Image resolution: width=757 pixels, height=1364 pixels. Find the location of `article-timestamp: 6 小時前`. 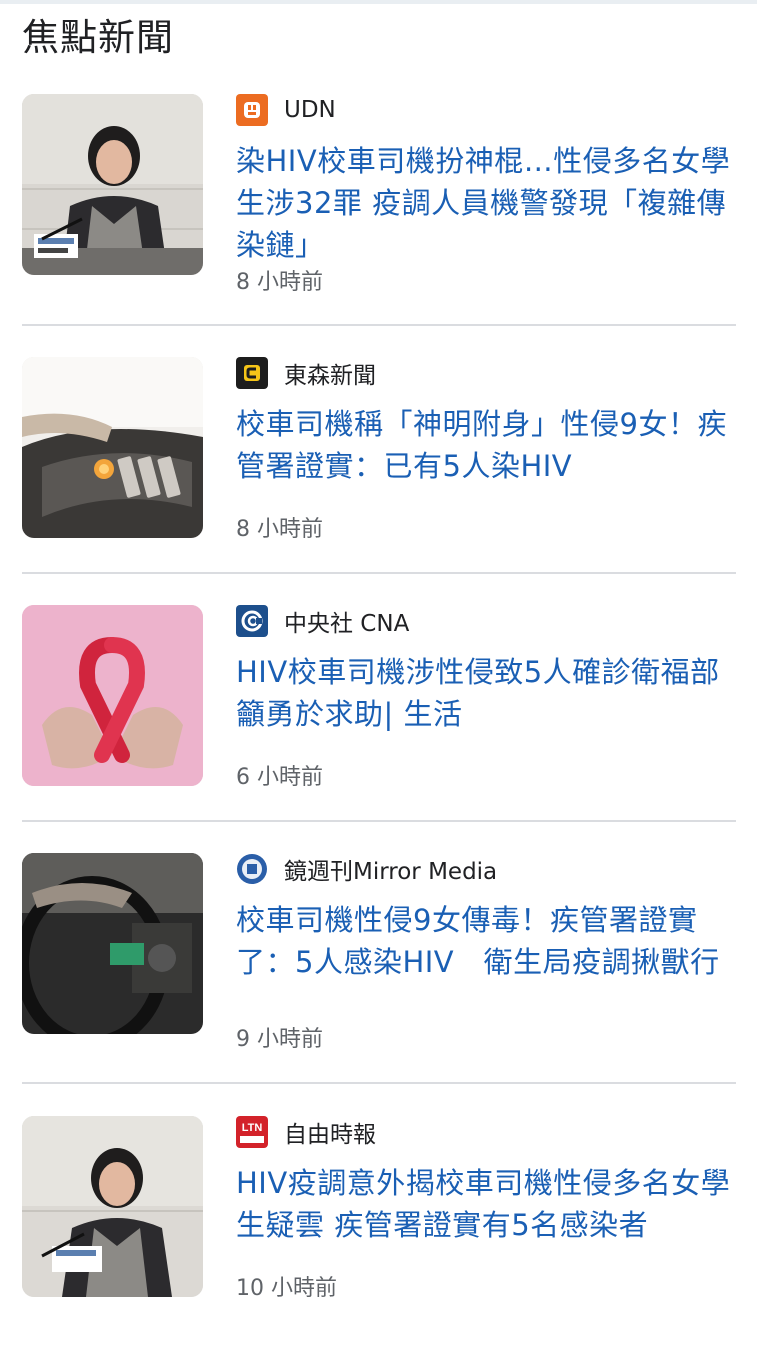

article-timestamp: 6 小時前 is located at coordinates (279, 777).